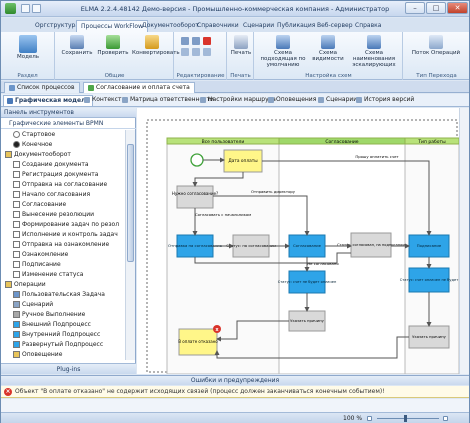 This screenshot has width=470, height=423. I want to click on visibility-button: Схема видимости, so click(328, 48).